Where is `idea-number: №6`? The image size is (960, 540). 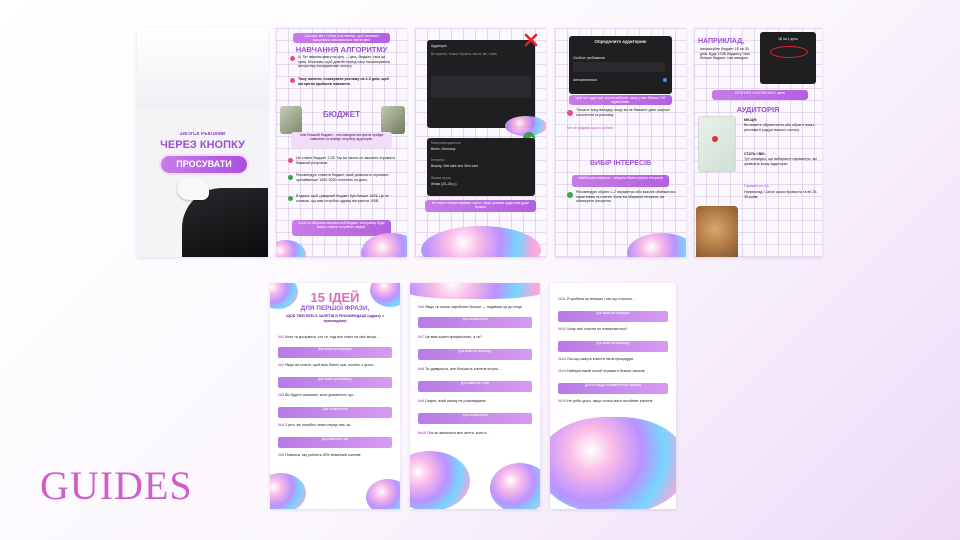
idea-number: №6 is located at coordinates (421, 307).